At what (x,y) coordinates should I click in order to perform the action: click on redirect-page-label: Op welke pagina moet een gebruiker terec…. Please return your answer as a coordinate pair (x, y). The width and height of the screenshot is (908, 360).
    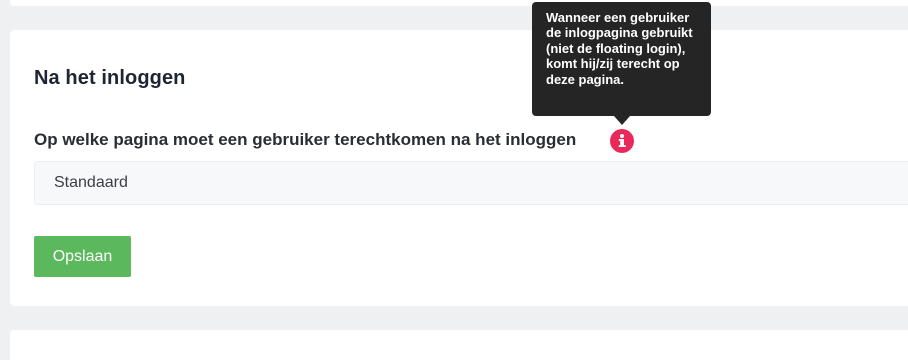
    Looking at the image, I should click on (305, 139).